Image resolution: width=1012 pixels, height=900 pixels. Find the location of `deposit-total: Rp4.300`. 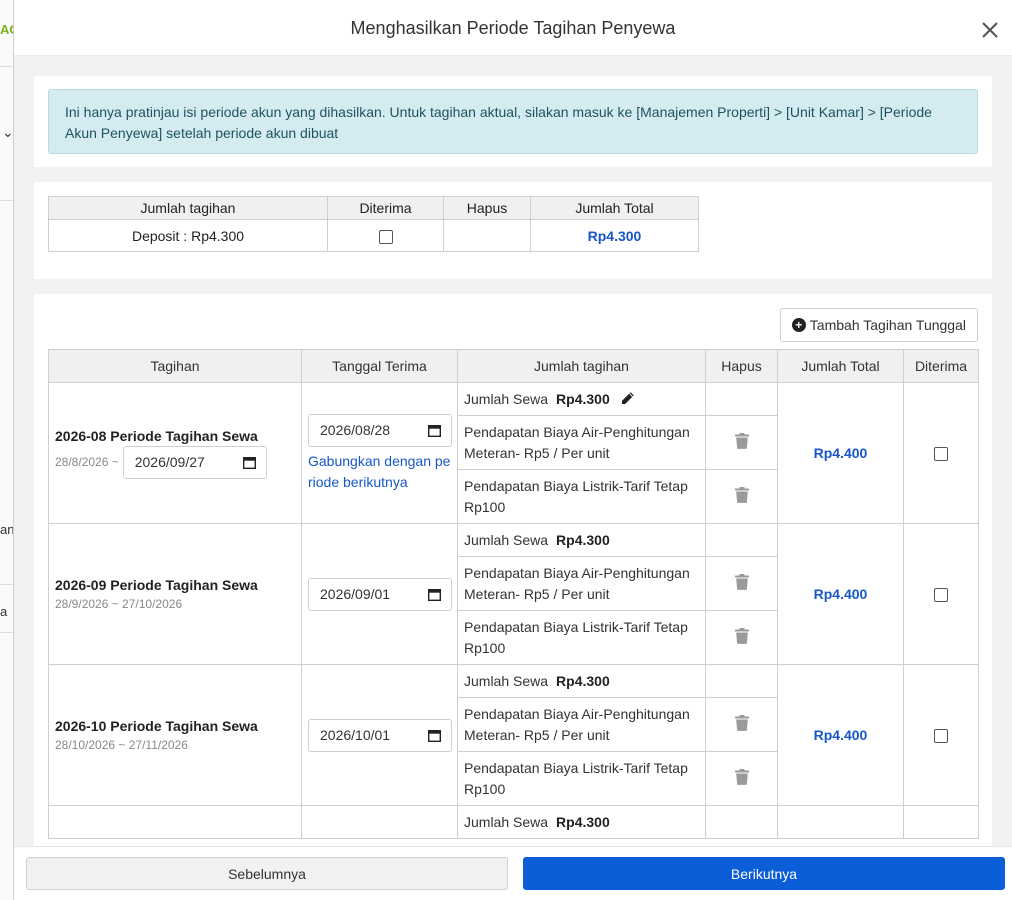

deposit-total: Rp4.300 is located at coordinates (614, 235).